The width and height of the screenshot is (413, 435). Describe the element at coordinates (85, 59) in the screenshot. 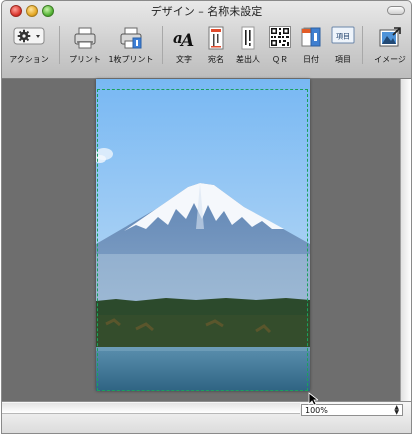

I see `toolbar-label: プリント` at that location.